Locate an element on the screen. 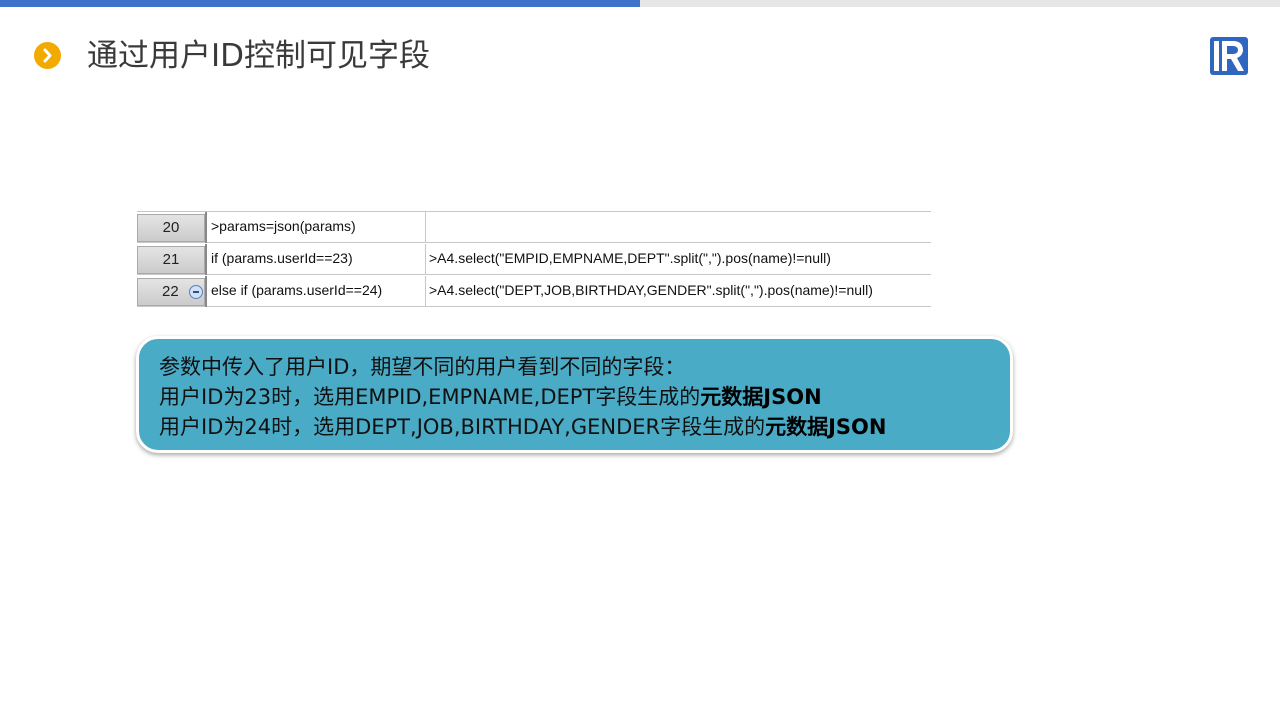 This screenshot has height=720, width=1280. grid-row: 20 >params=json(params) is located at coordinates (534, 227).